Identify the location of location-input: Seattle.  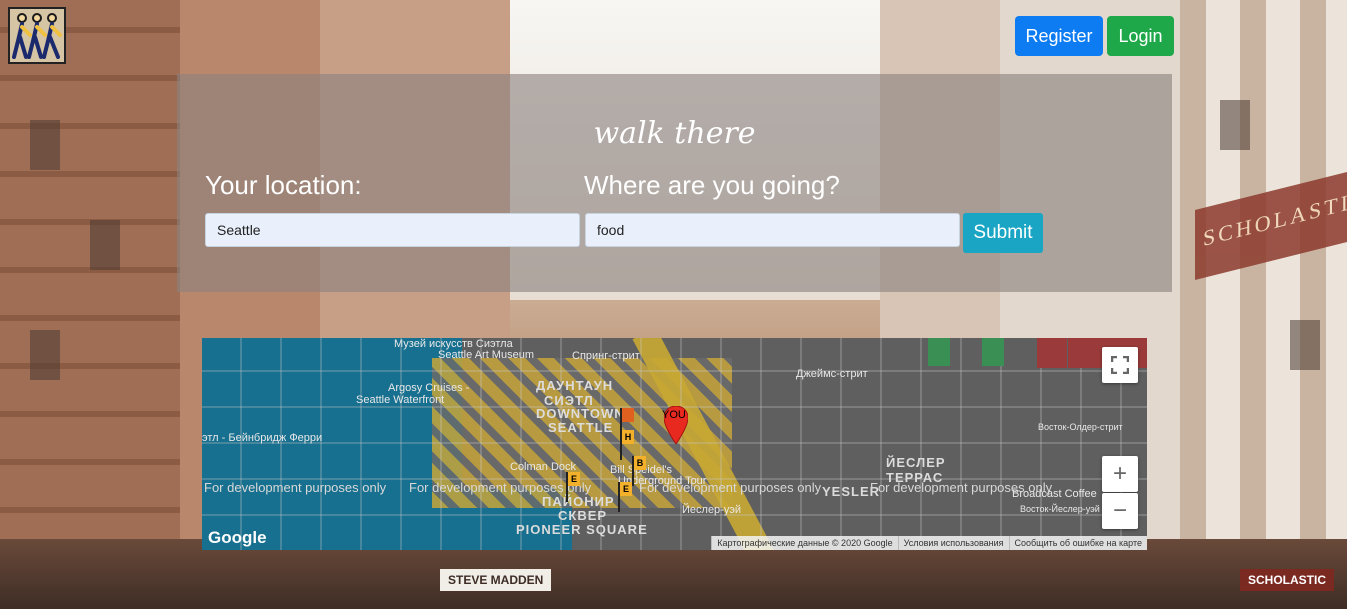
(392, 230).